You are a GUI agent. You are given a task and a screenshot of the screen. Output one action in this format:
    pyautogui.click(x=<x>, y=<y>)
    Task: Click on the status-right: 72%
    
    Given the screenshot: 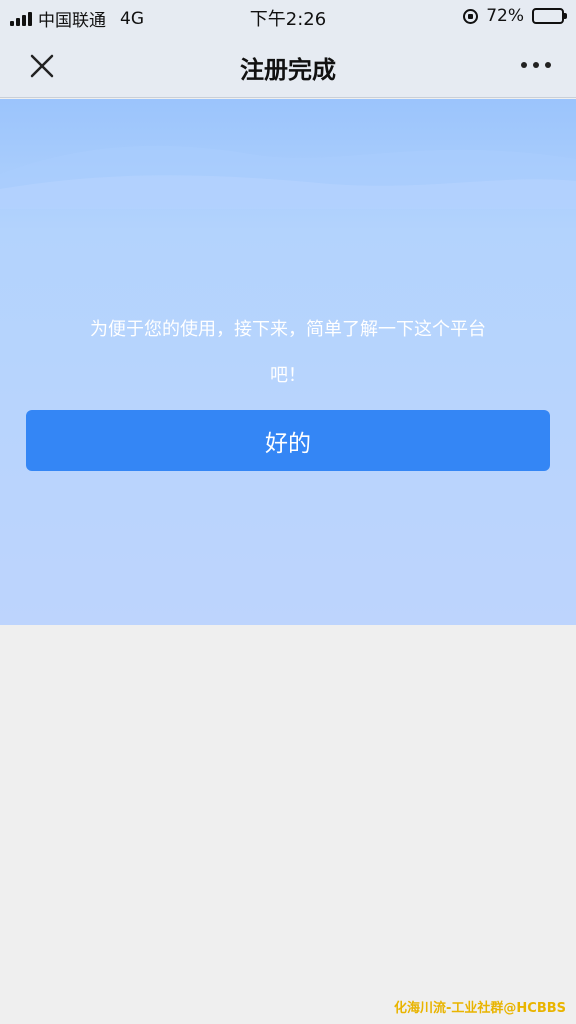 What is the action you would take?
    pyautogui.click(x=515, y=16)
    